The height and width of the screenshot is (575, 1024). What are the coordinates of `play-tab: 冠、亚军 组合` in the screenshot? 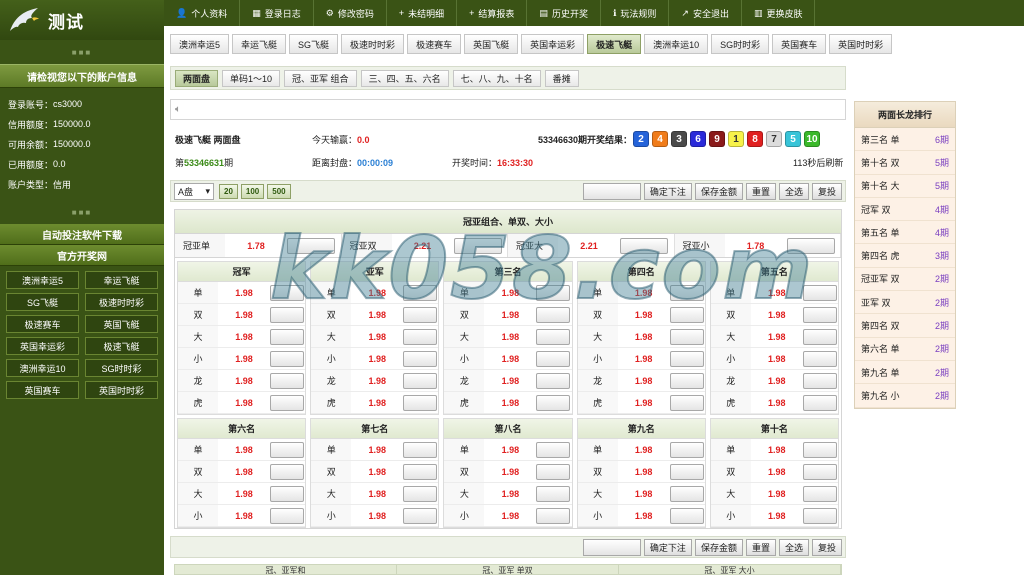 It's located at (320, 78).